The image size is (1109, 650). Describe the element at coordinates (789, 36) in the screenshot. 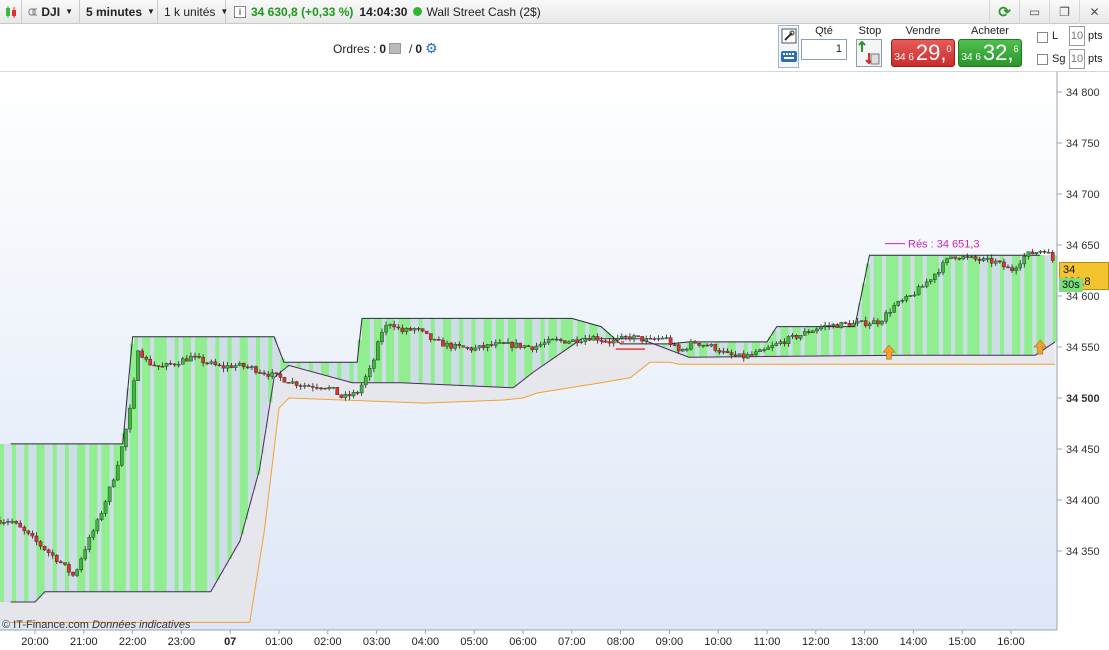

I see `wrench-icon` at that location.